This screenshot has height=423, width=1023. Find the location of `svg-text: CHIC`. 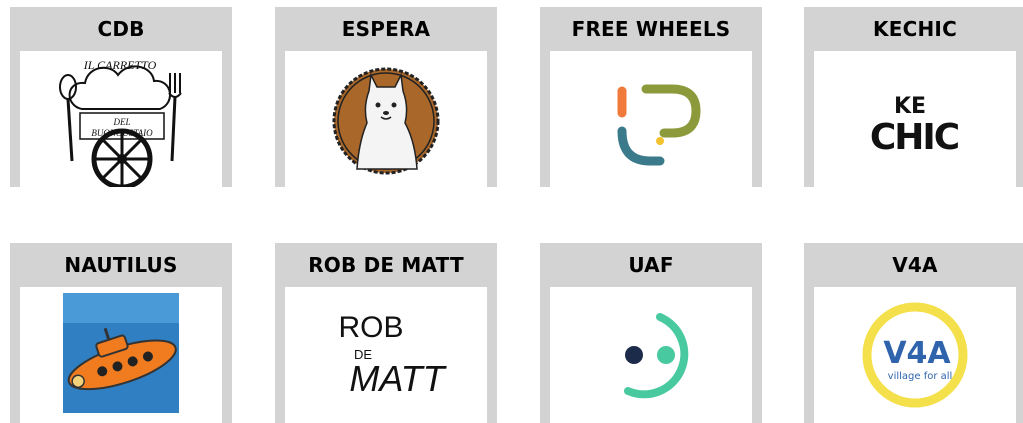

svg-text: CHIC is located at coordinates (914, 137).